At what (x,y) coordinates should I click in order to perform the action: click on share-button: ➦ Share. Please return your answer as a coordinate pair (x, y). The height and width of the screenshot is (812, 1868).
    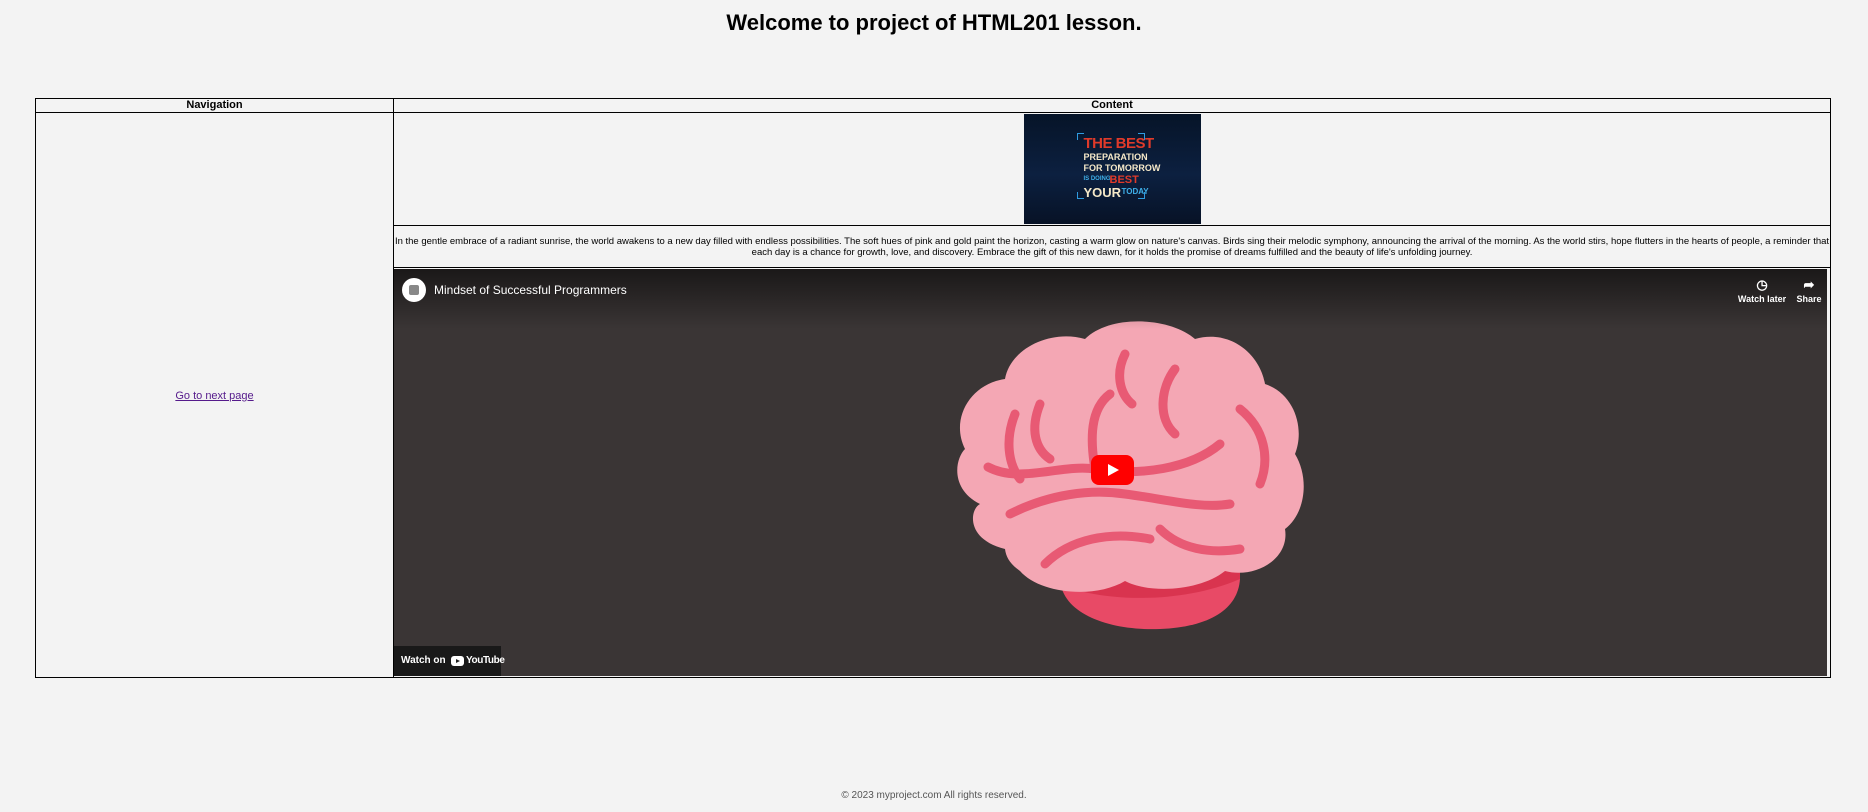
    Looking at the image, I should click on (1803, 290).